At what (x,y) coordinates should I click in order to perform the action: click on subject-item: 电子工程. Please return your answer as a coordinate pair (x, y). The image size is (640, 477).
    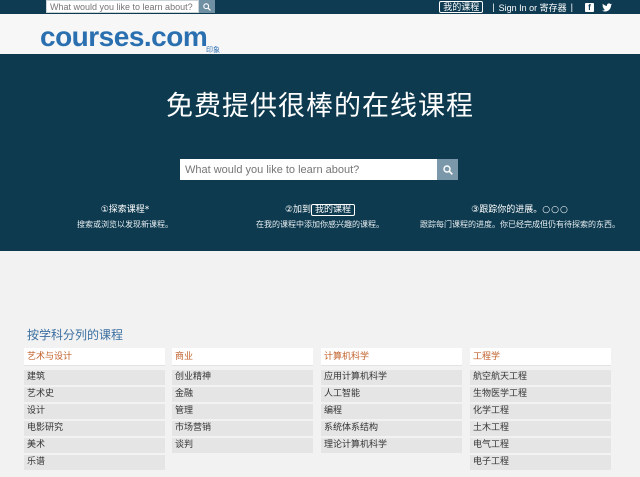
    Looking at the image, I should click on (540, 462).